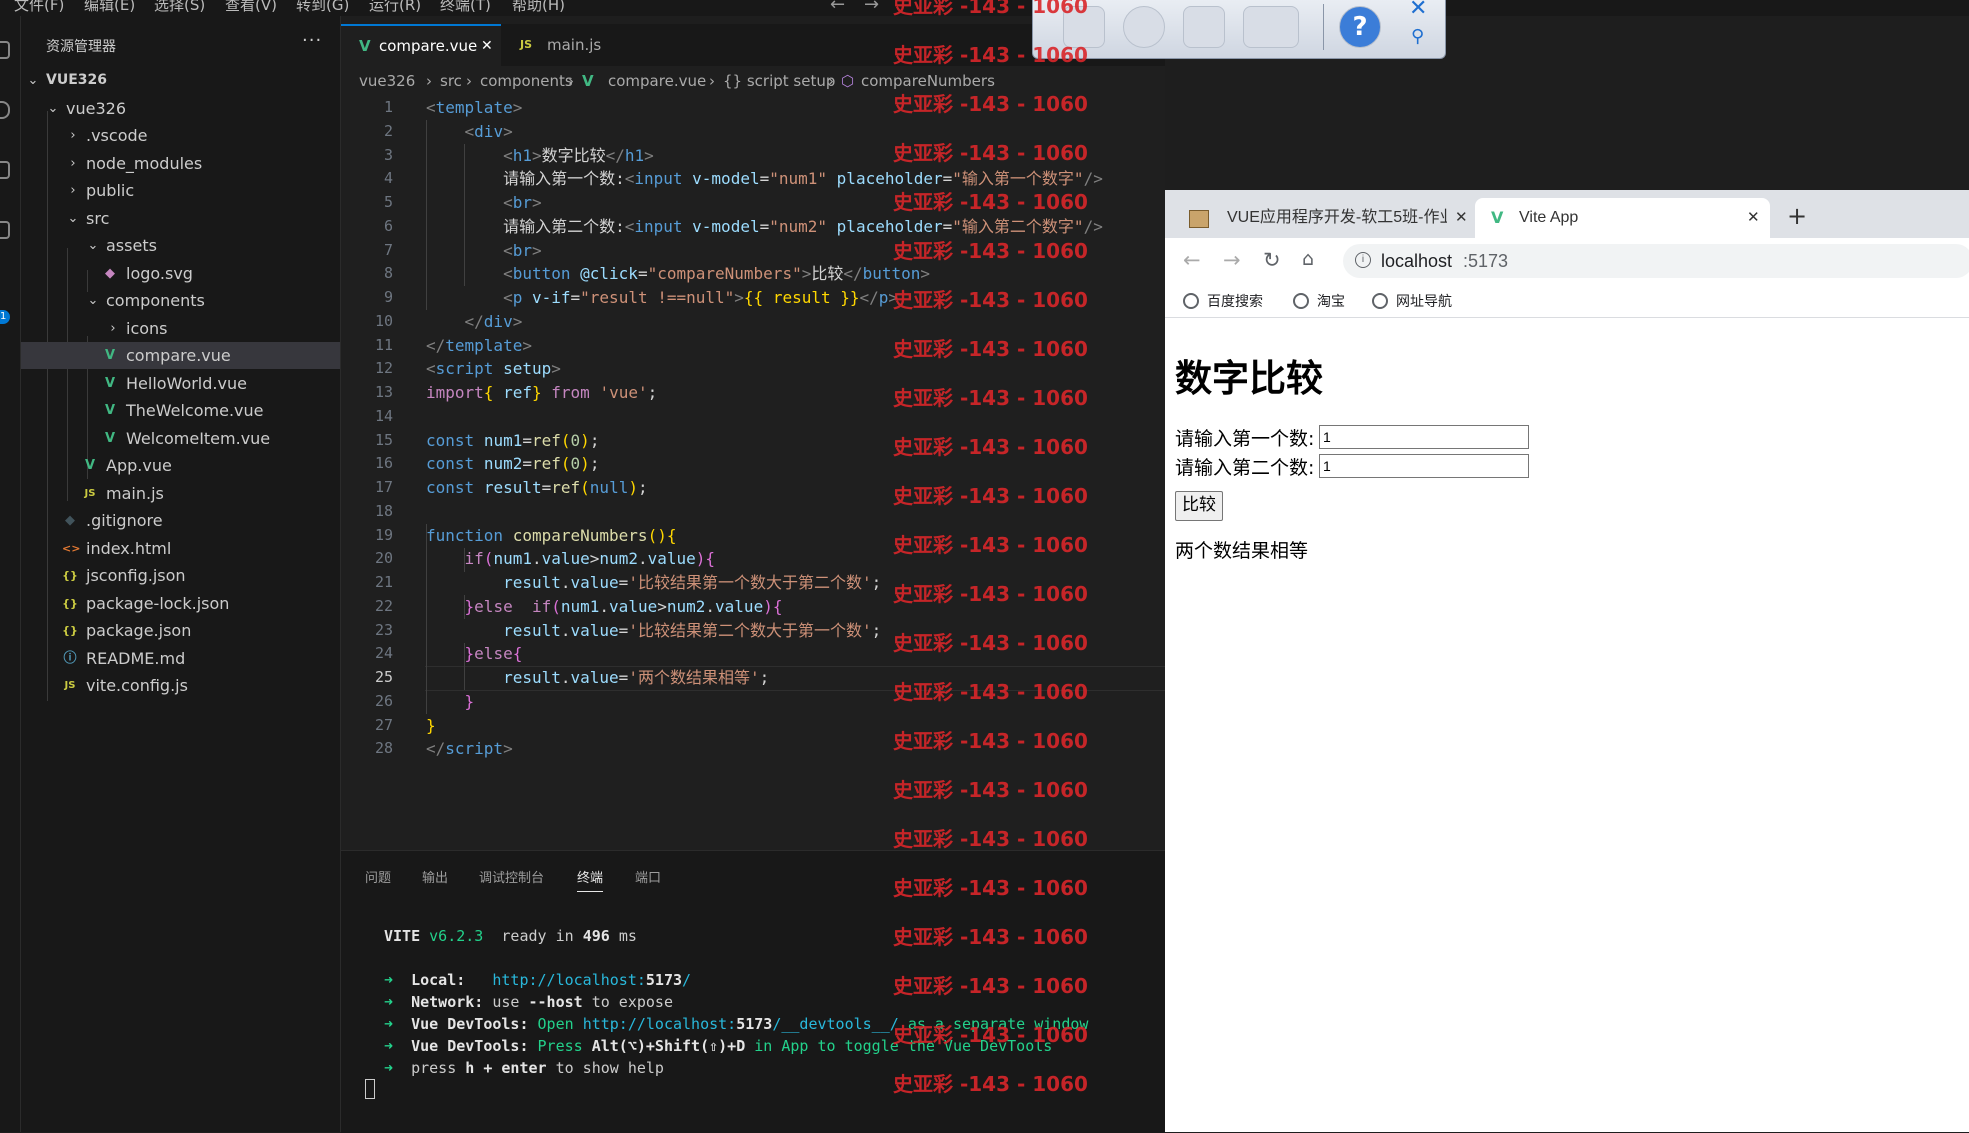 The width and height of the screenshot is (1969, 1133). Describe the element at coordinates (779, 81) in the screenshot. I see `breadcrumb-item: {} script setup` at that location.